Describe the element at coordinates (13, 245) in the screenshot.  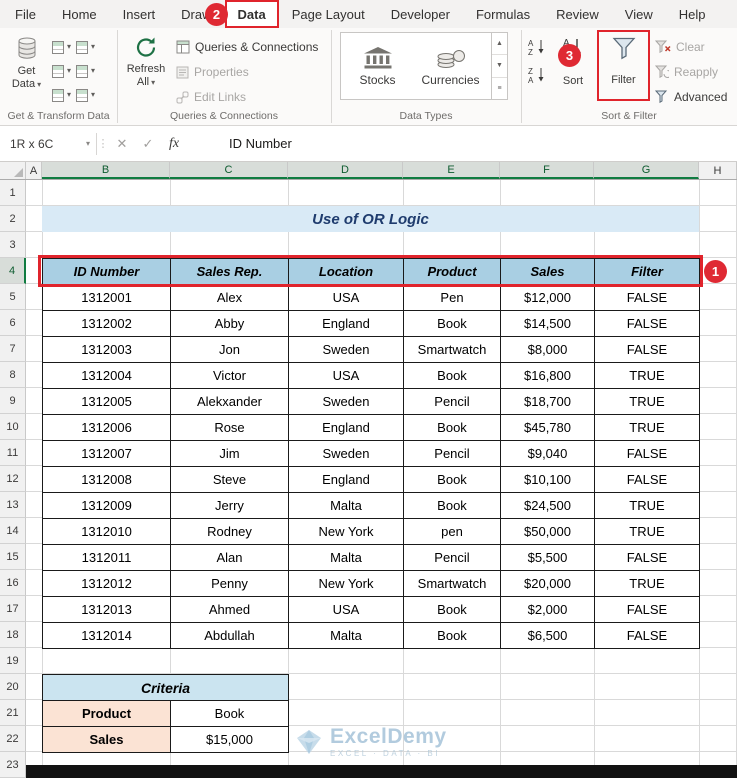
I see `row-header-3: 3` at that location.